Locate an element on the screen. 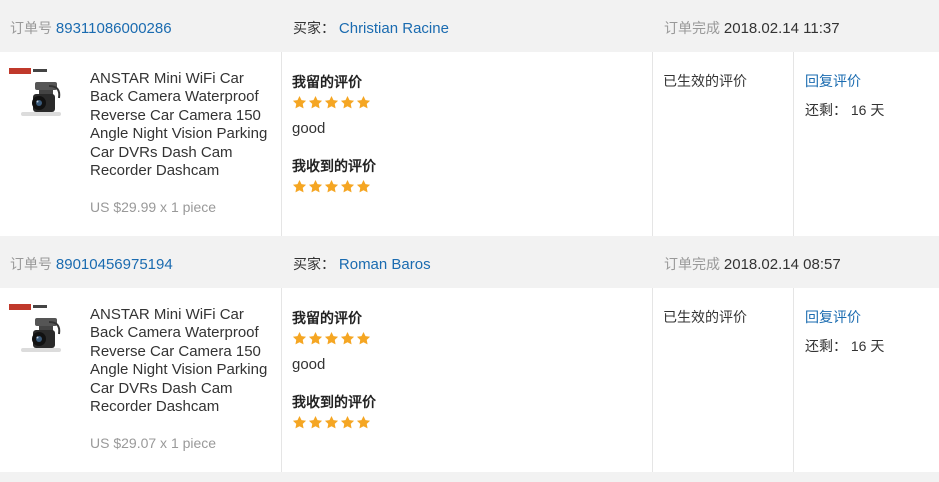 This screenshot has width=939, height=482. product-price: US $29.99 x 1 piece is located at coordinates (153, 207).